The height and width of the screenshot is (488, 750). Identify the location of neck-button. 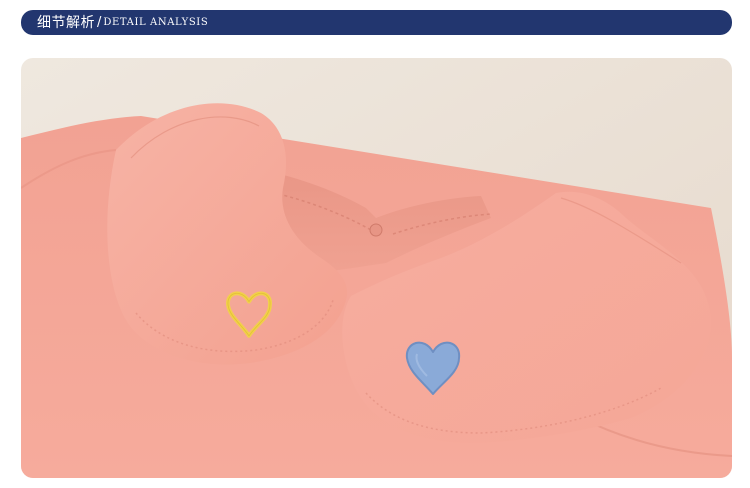
(376, 230).